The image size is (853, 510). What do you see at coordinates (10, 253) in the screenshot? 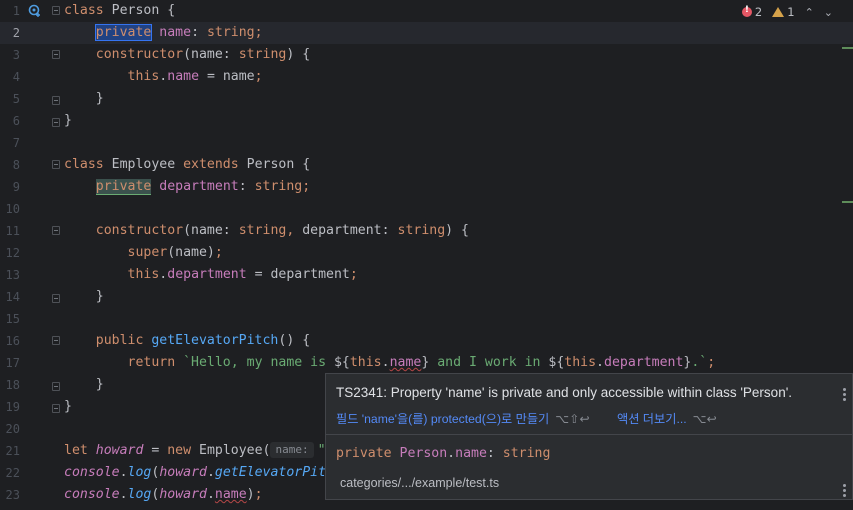
I see `line-number: 12` at bounding box center [10, 253].